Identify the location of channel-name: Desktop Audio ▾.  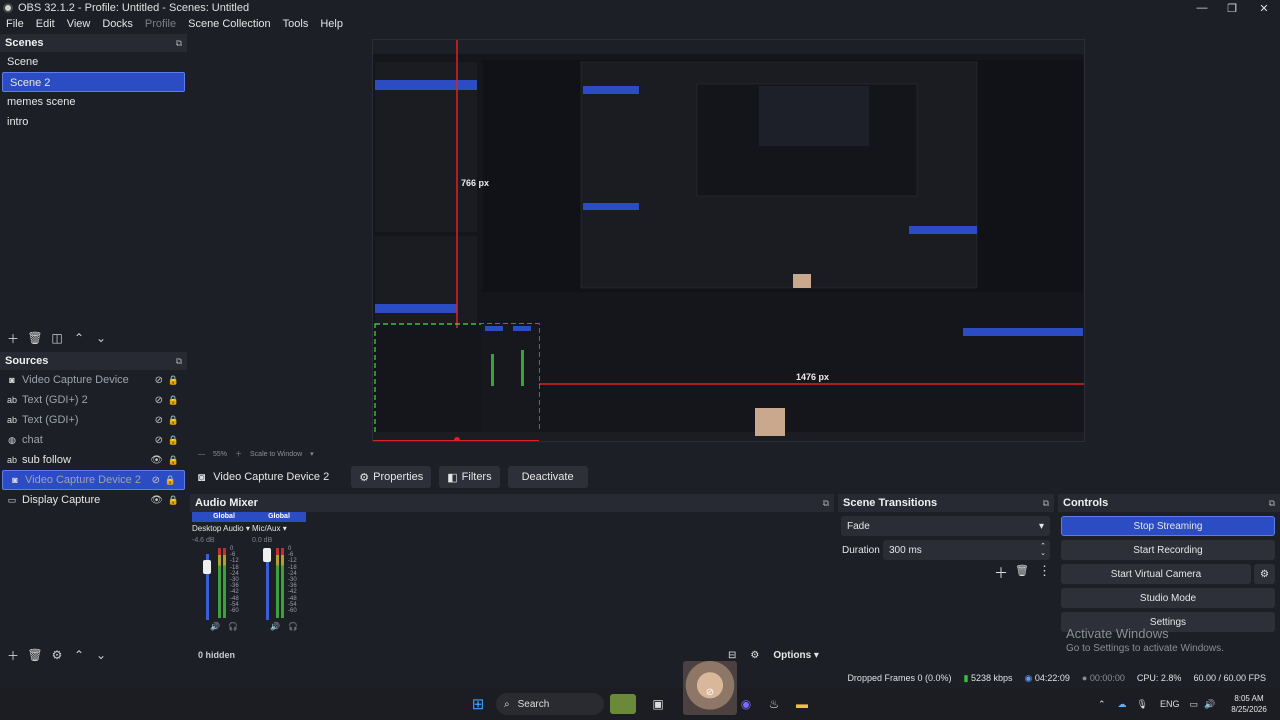
(224, 528).